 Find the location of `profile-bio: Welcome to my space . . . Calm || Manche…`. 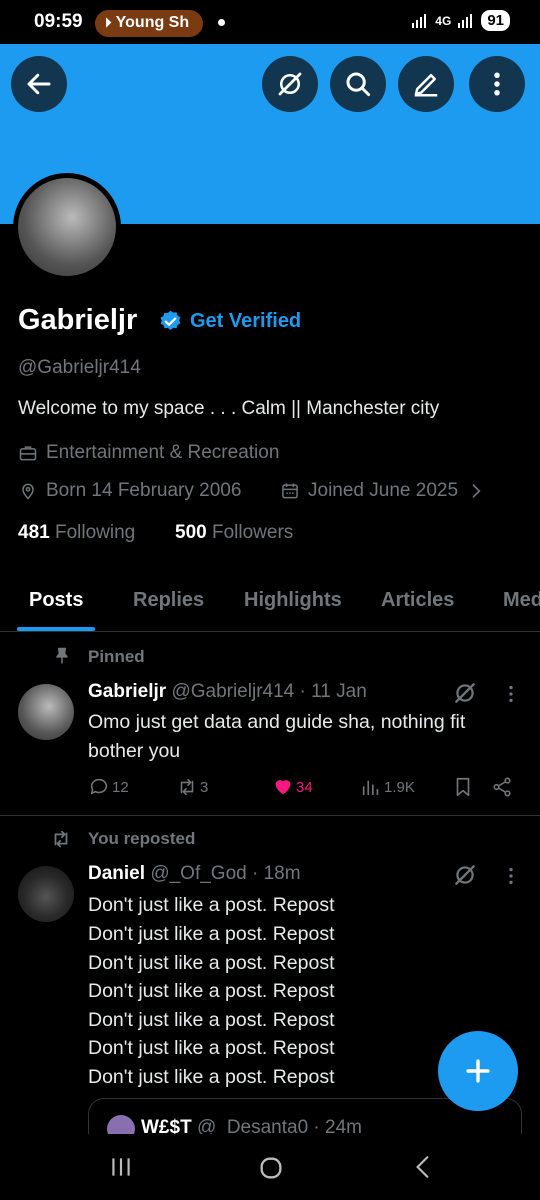

profile-bio: Welcome to my space . . . Calm || Manche… is located at coordinates (229, 408).